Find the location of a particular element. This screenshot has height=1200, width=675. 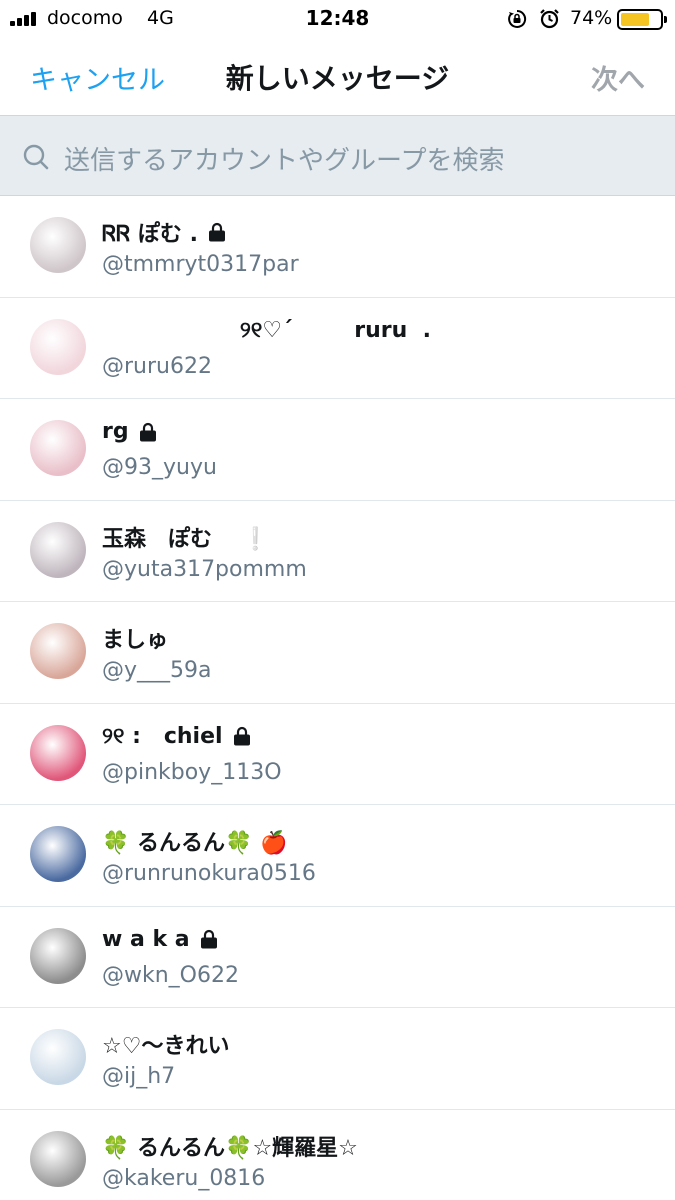

page-title: 新しいメッセージ is located at coordinates (337, 78).